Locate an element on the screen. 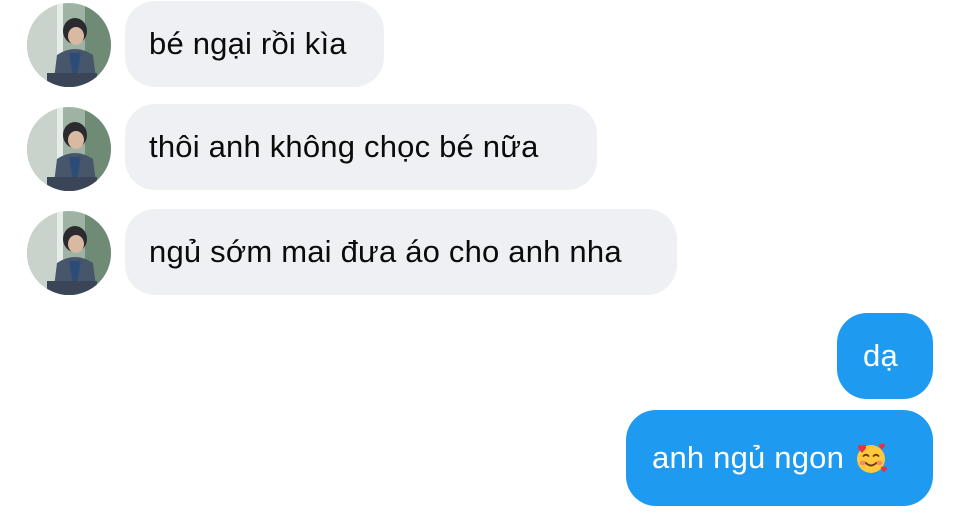 This screenshot has height=526, width=960. incoming-message: thôi anh không chọc bé nữa is located at coordinates (361, 147).